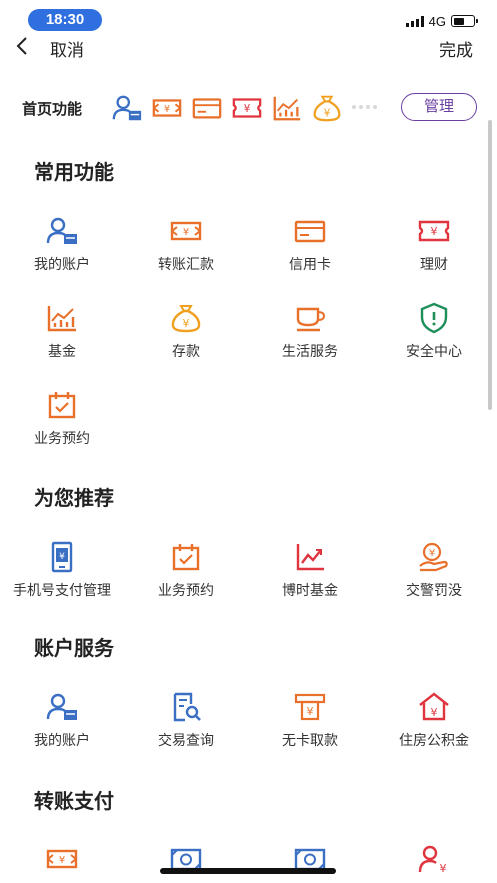  I want to click on network-type: 4G, so click(437, 21).